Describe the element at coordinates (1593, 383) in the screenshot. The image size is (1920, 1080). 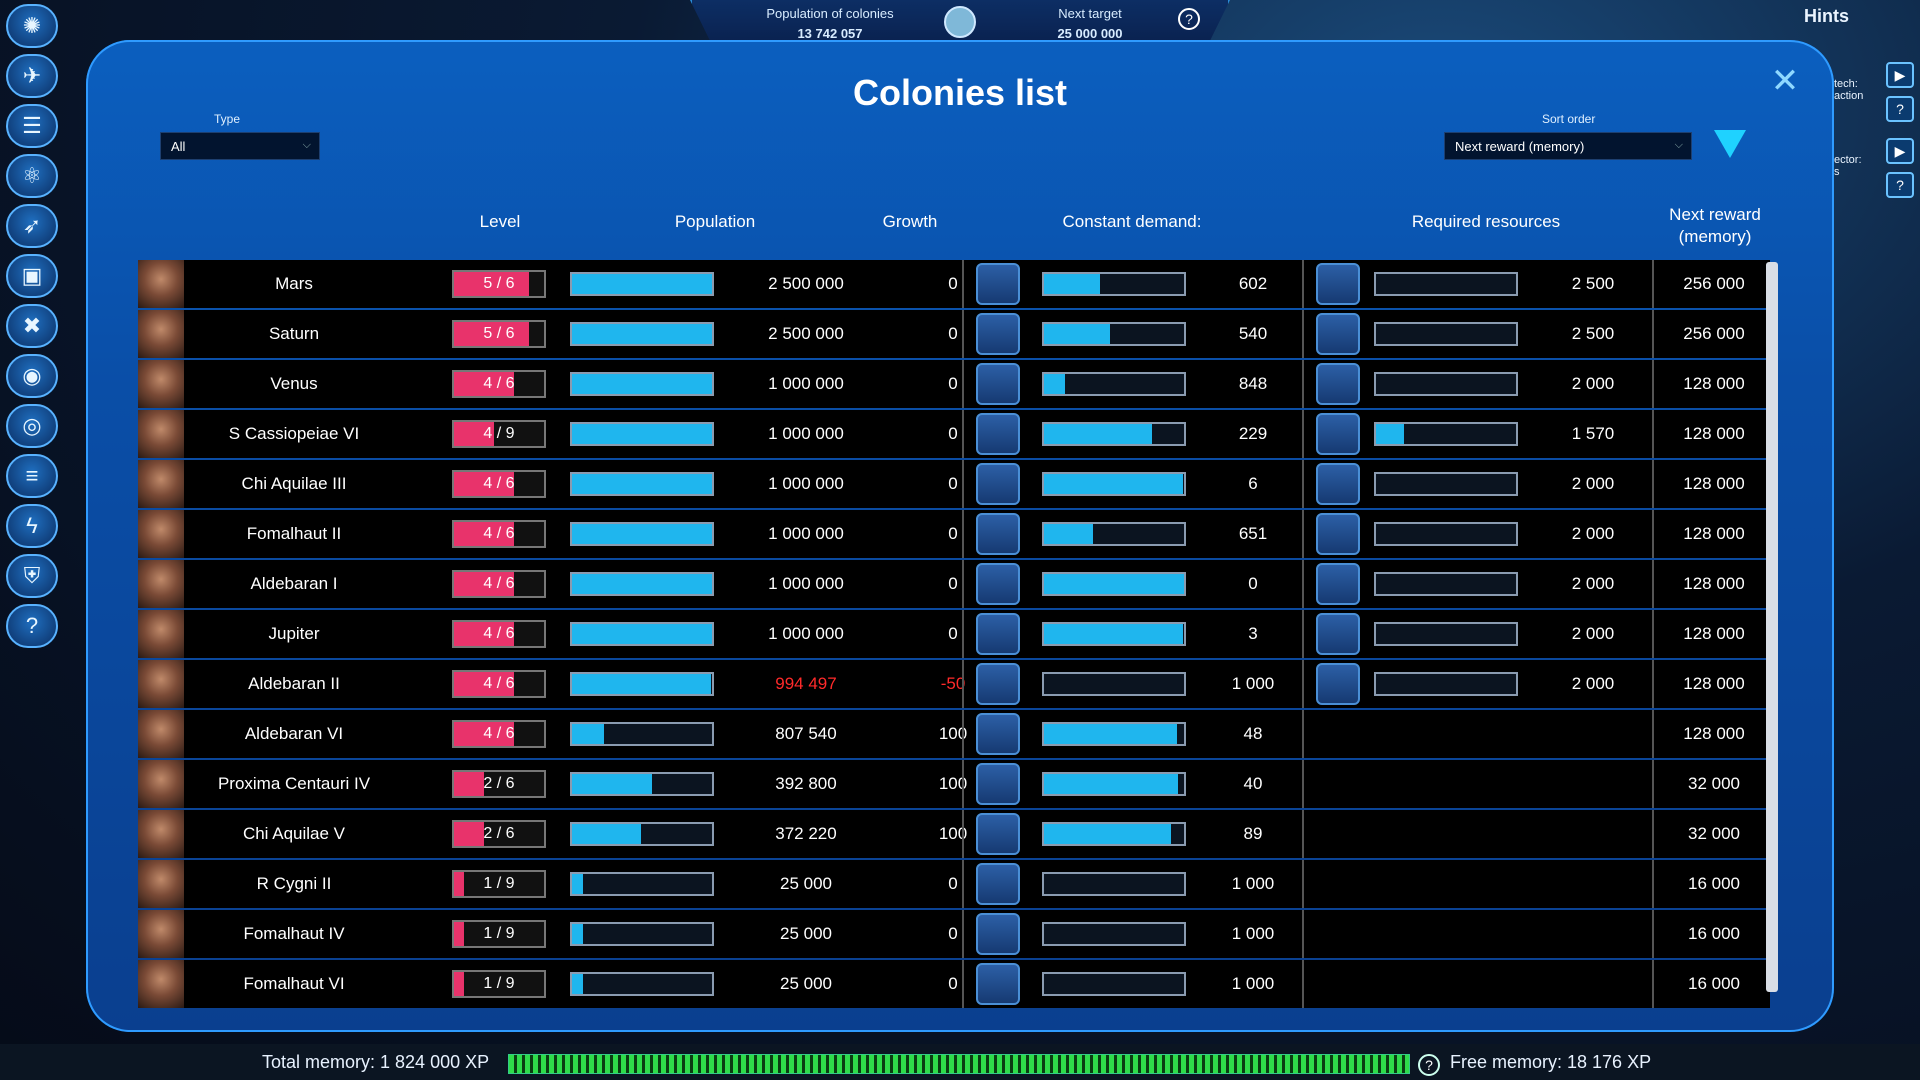
I see `required-value: 2 000` at that location.